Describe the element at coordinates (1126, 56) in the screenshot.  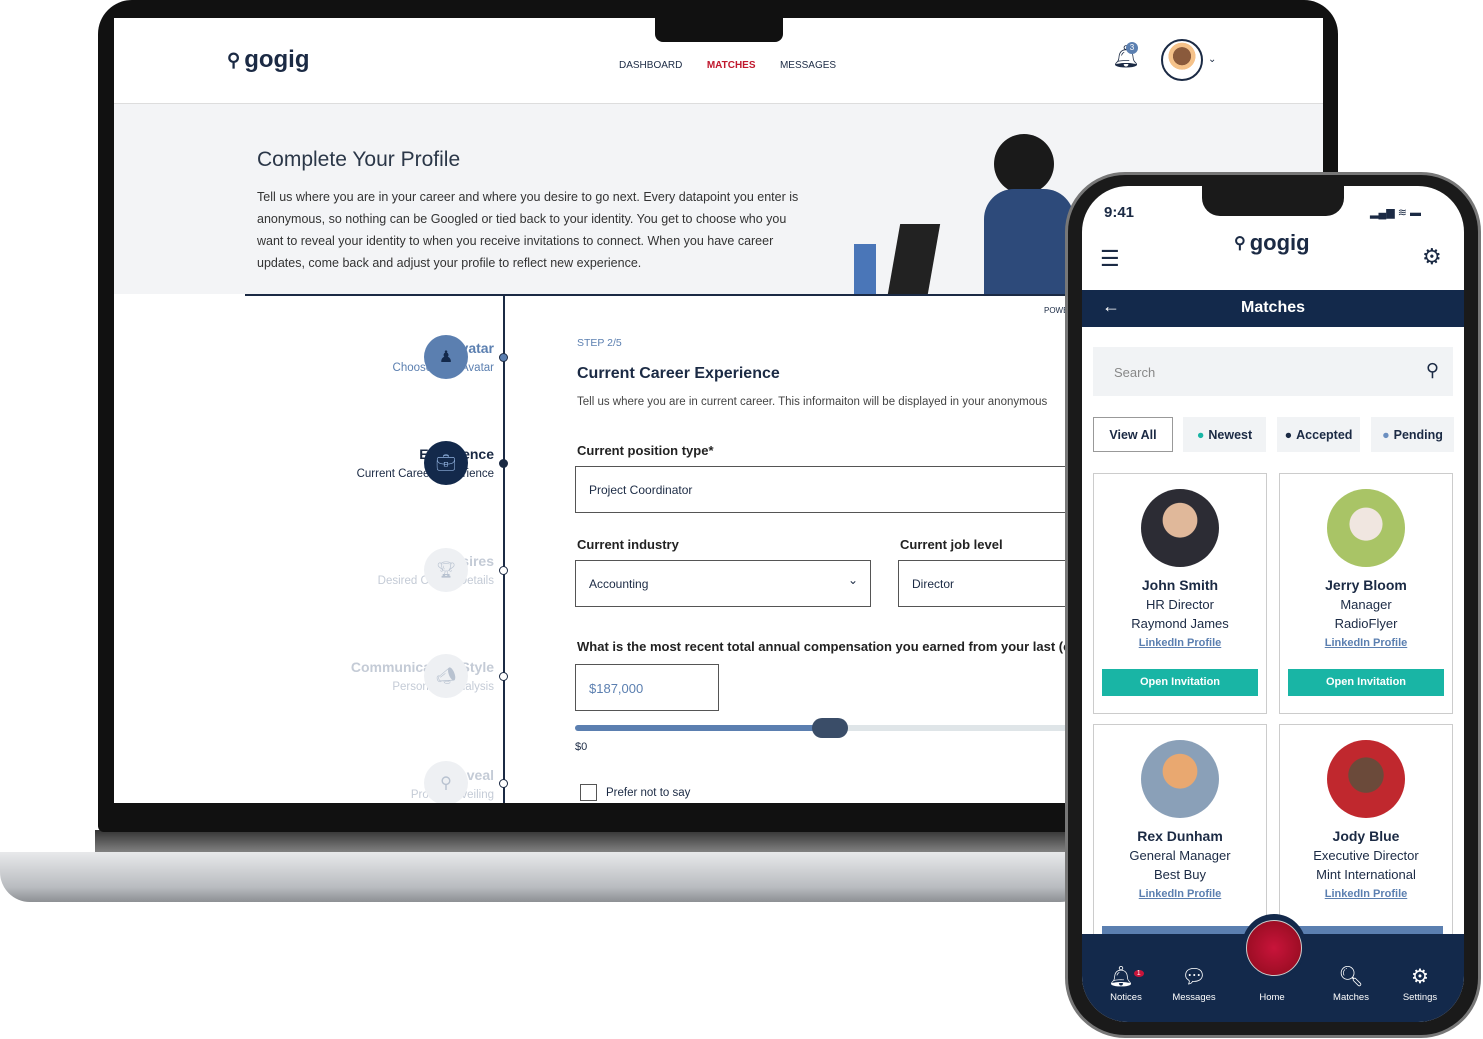
I see `bell-icon: 🔔︎ 3` at that location.